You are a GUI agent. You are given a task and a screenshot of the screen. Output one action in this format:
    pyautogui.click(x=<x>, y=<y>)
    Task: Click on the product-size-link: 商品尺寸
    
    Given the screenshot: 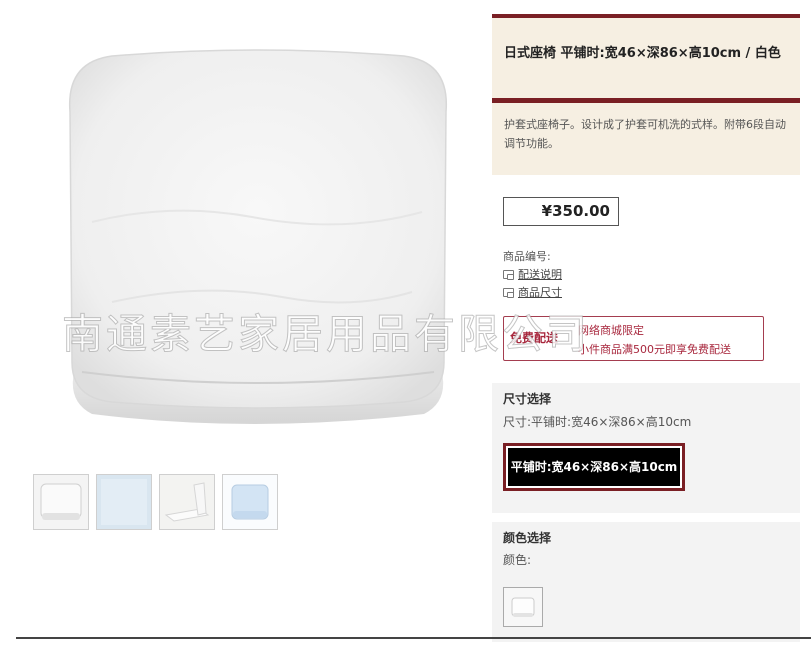 What is the action you would take?
    pyautogui.click(x=540, y=292)
    